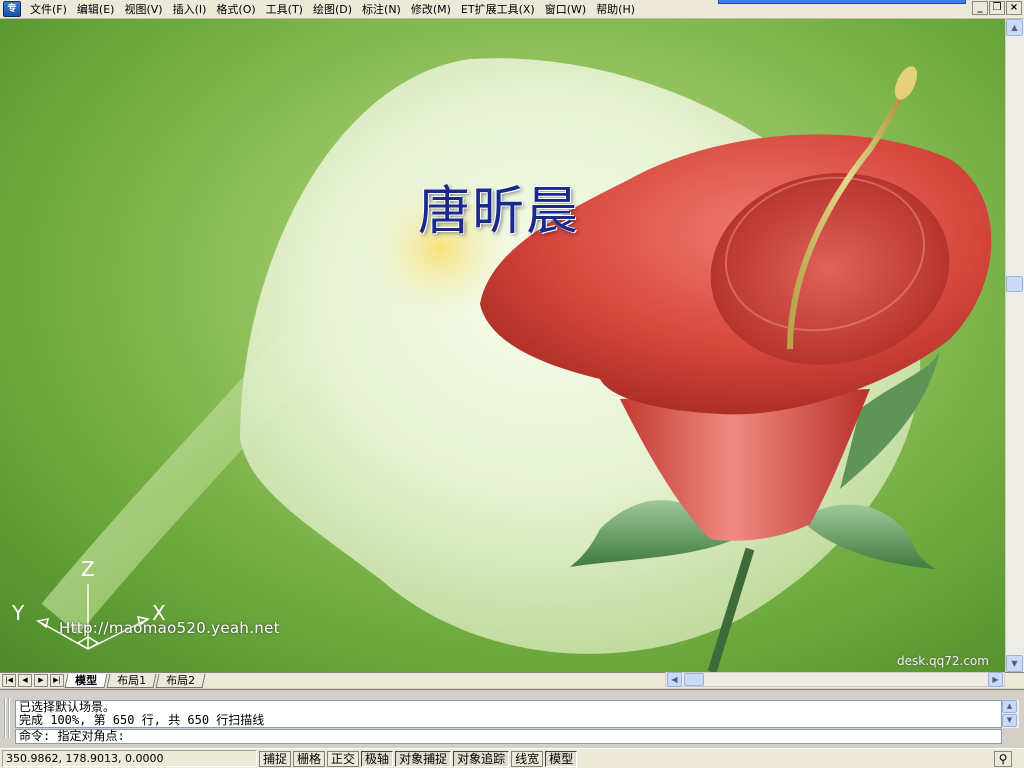  I want to click on command-history: 已选择默认场景。 完成 100%, 第 650 行, 共 650 行扫描线, so click(508, 714).